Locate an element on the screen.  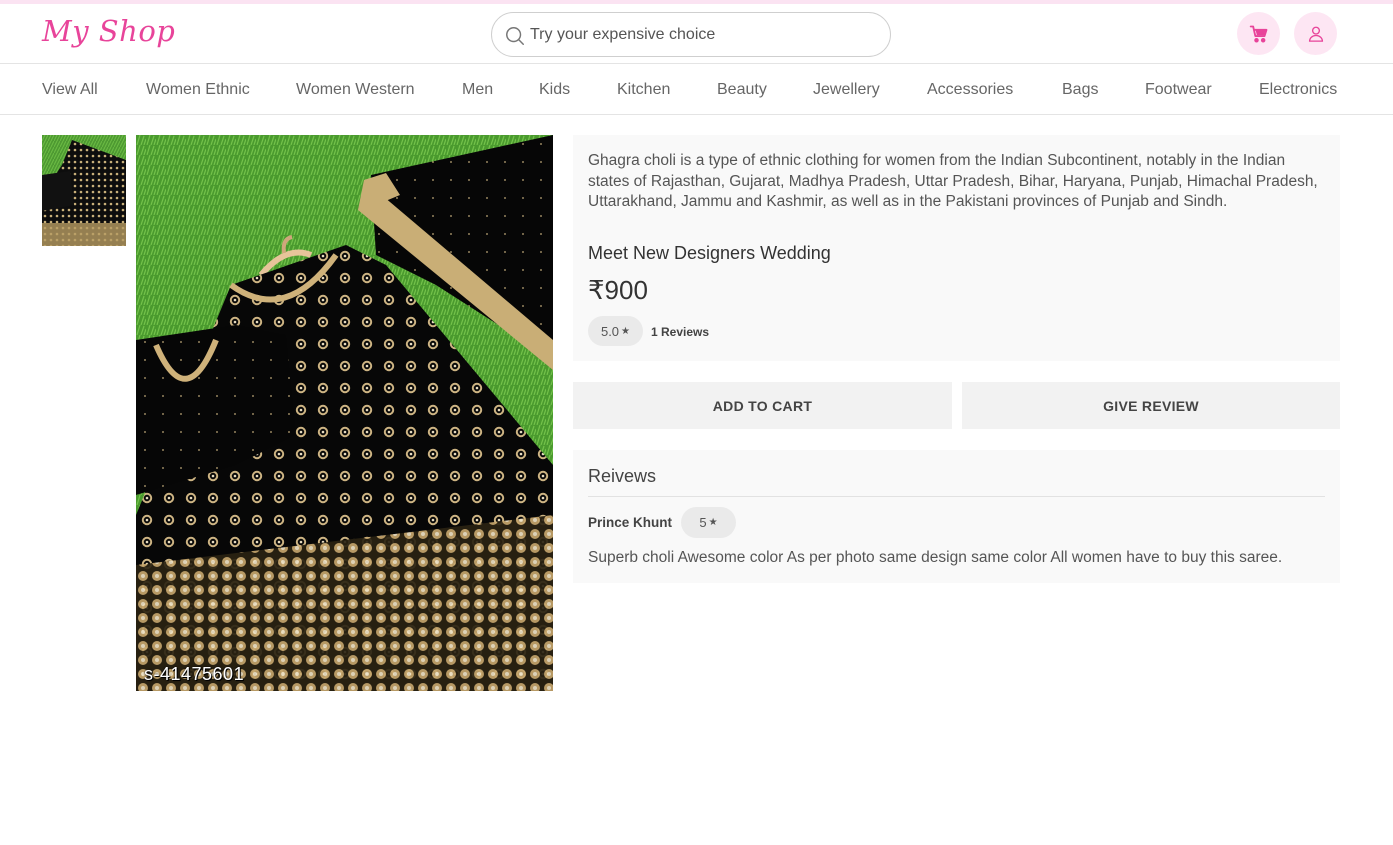
nav-item-accessories: Accessories is located at coordinates (970, 90).